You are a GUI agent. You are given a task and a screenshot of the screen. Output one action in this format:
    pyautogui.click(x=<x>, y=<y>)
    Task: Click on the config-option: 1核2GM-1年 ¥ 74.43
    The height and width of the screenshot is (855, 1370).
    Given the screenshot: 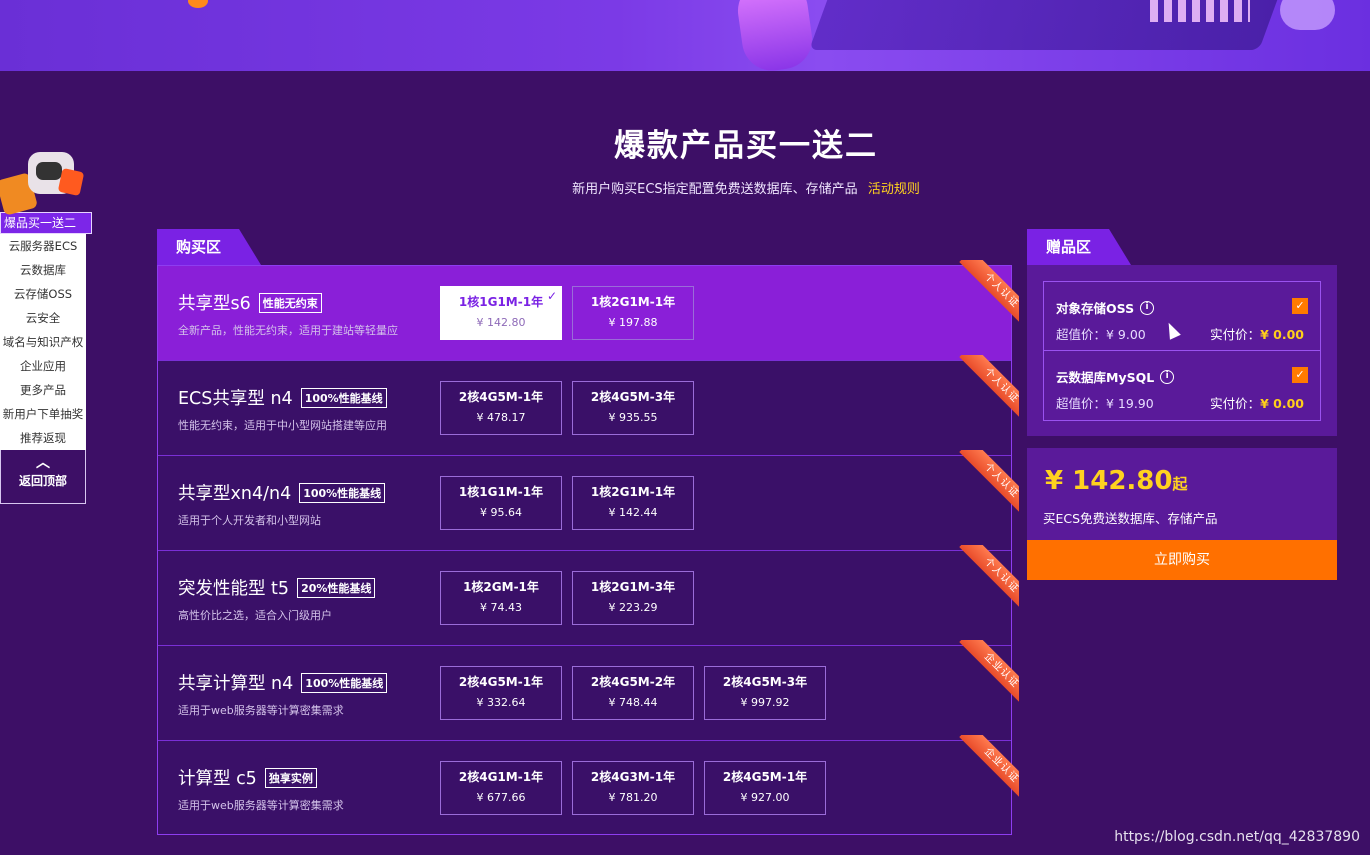 What is the action you would take?
    pyautogui.click(x=501, y=598)
    